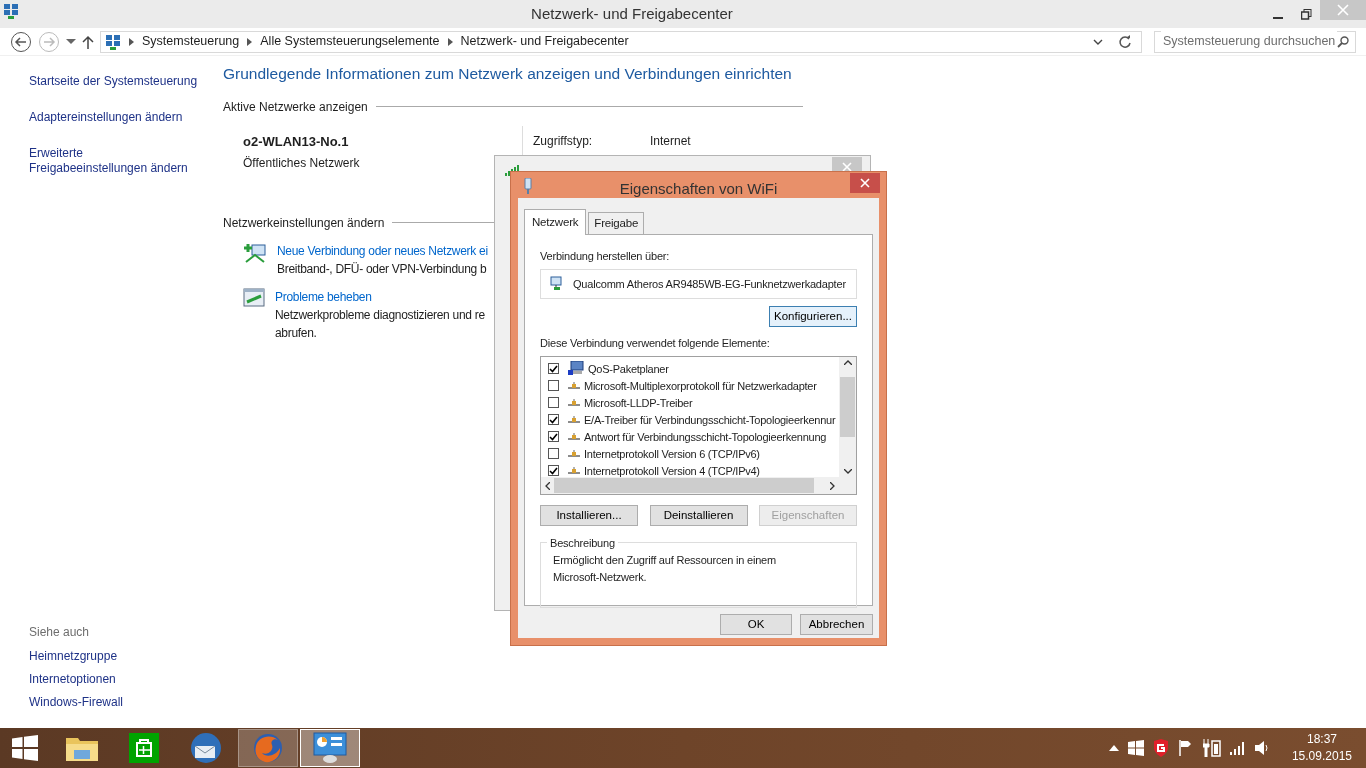 The width and height of the screenshot is (1366, 768). I want to click on list-label: Diese Verbindung verwendet folgende Elemente:, so click(655, 343).